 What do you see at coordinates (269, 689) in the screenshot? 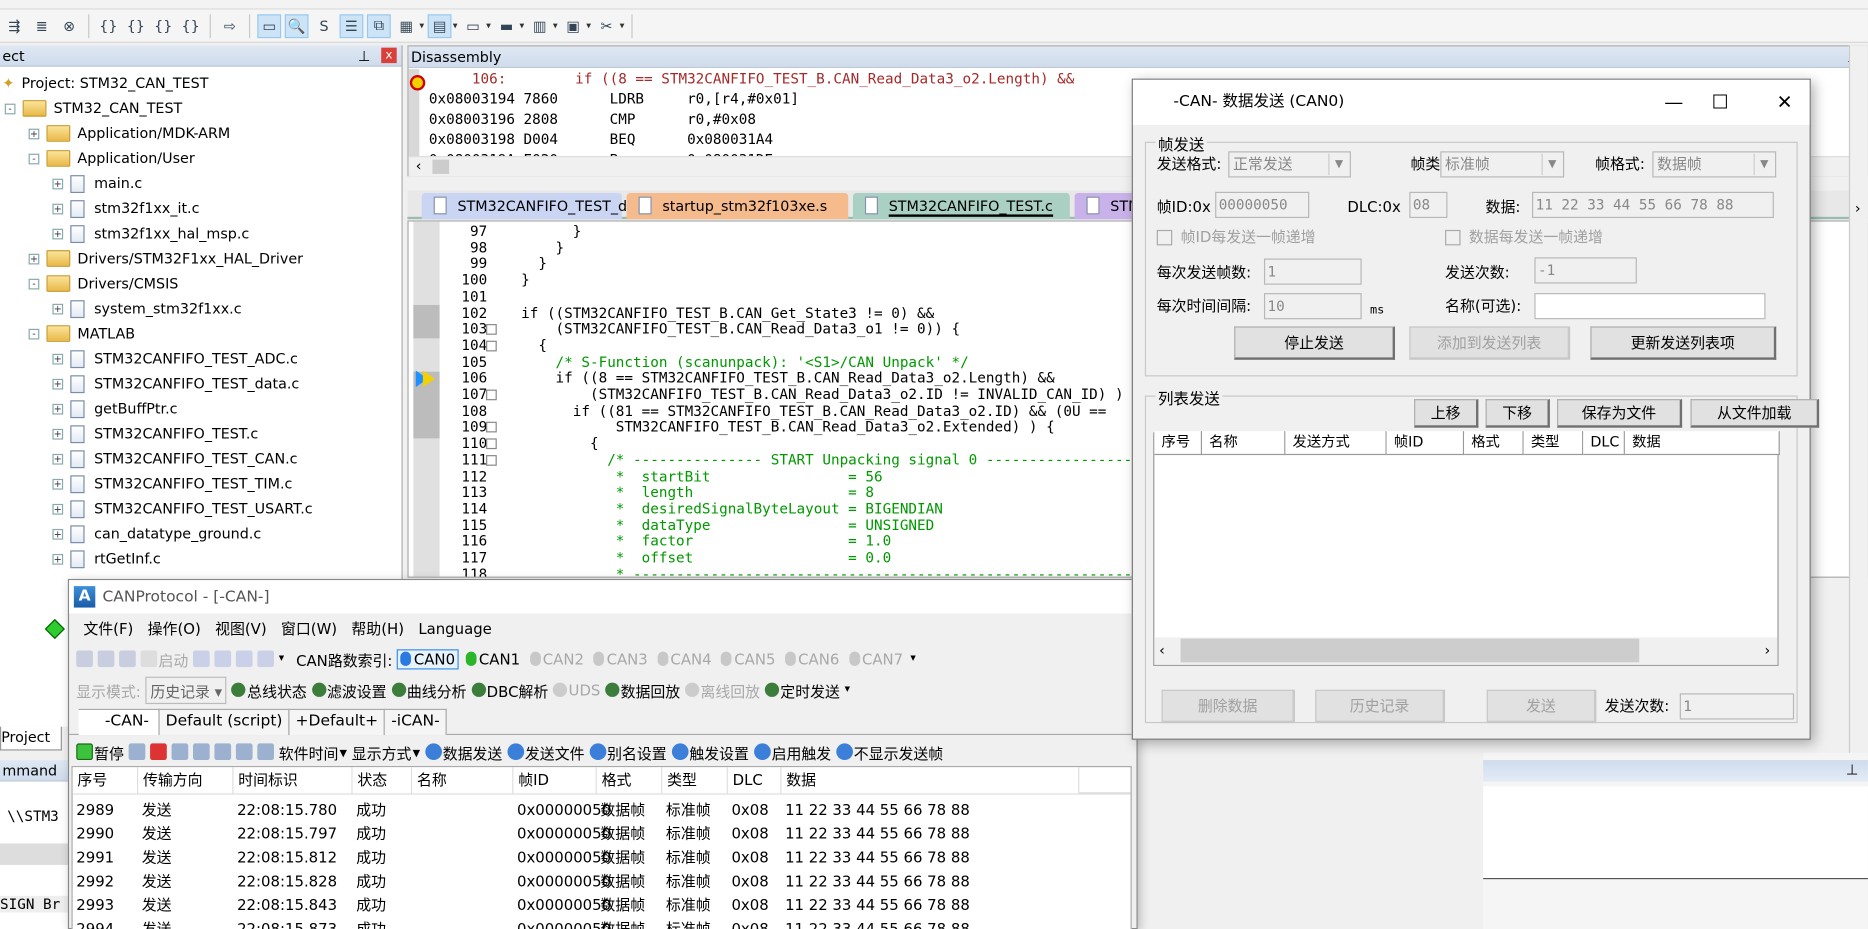
I see `tool-bus-status: 总线状态` at bounding box center [269, 689].